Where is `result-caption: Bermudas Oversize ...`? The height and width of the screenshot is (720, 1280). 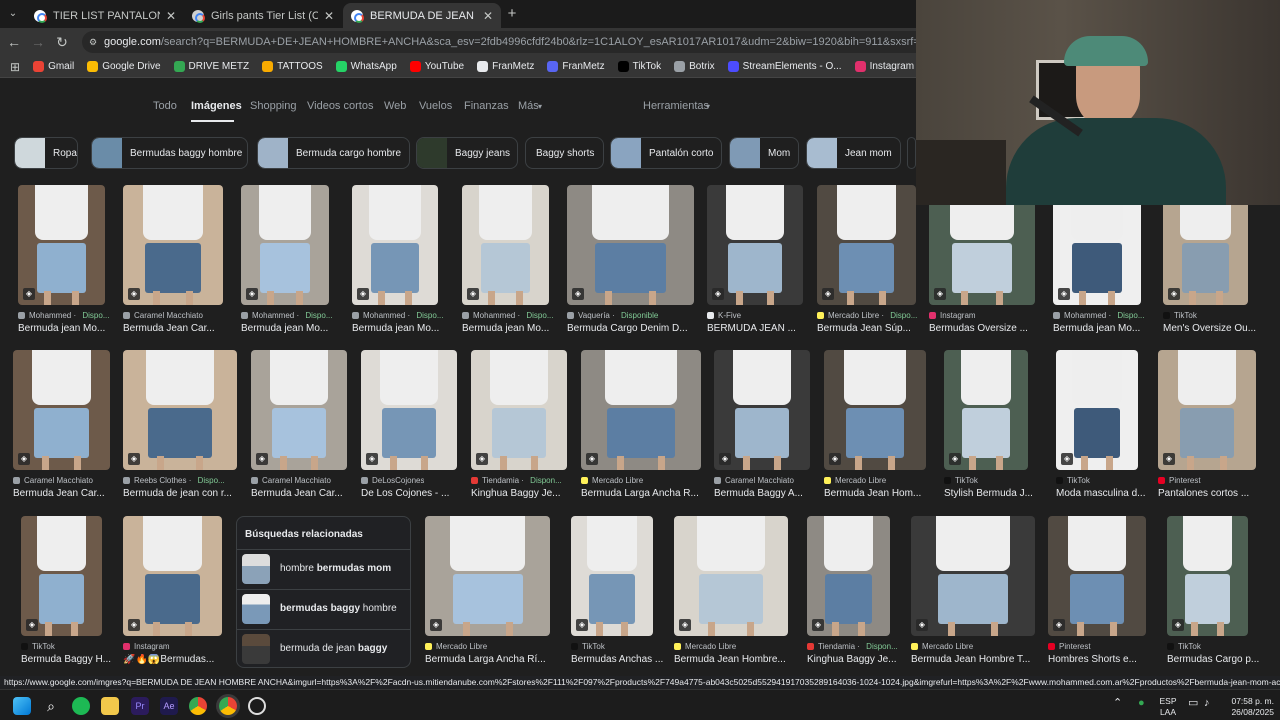 result-caption: Bermudas Oversize ... is located at coordinates (978, 328).